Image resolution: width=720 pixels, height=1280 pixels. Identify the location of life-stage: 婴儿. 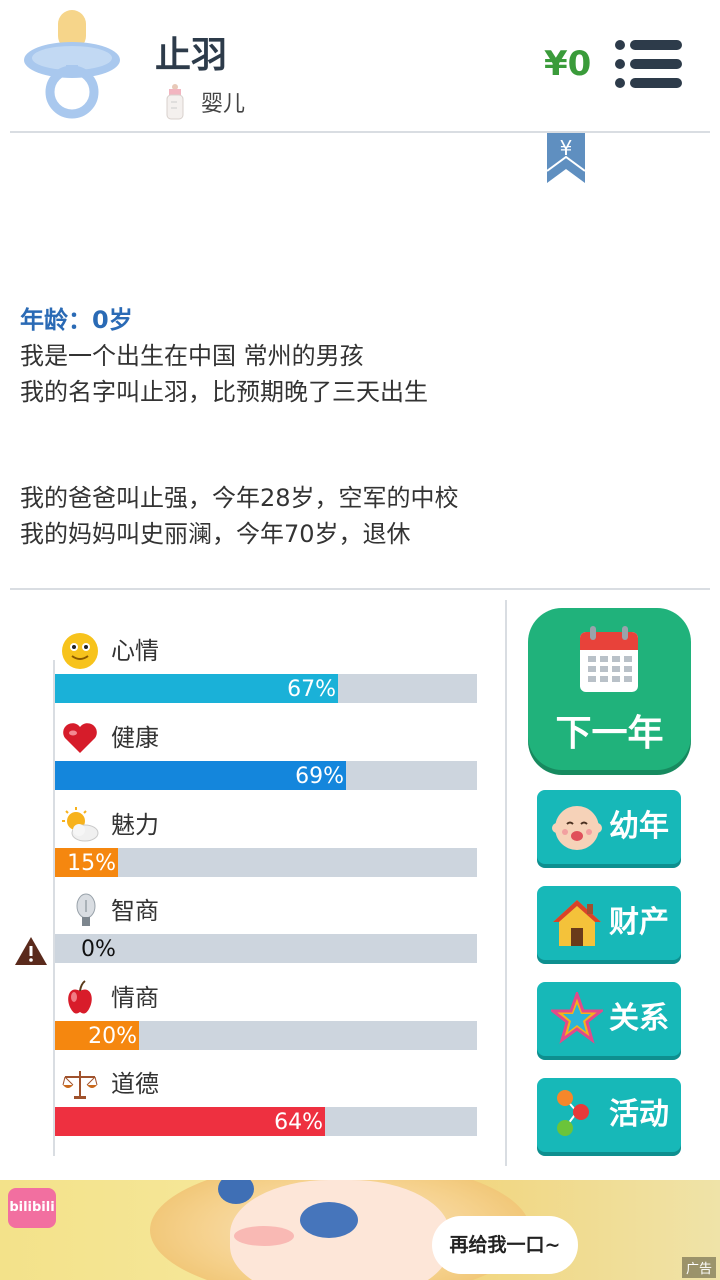
(205, 102).